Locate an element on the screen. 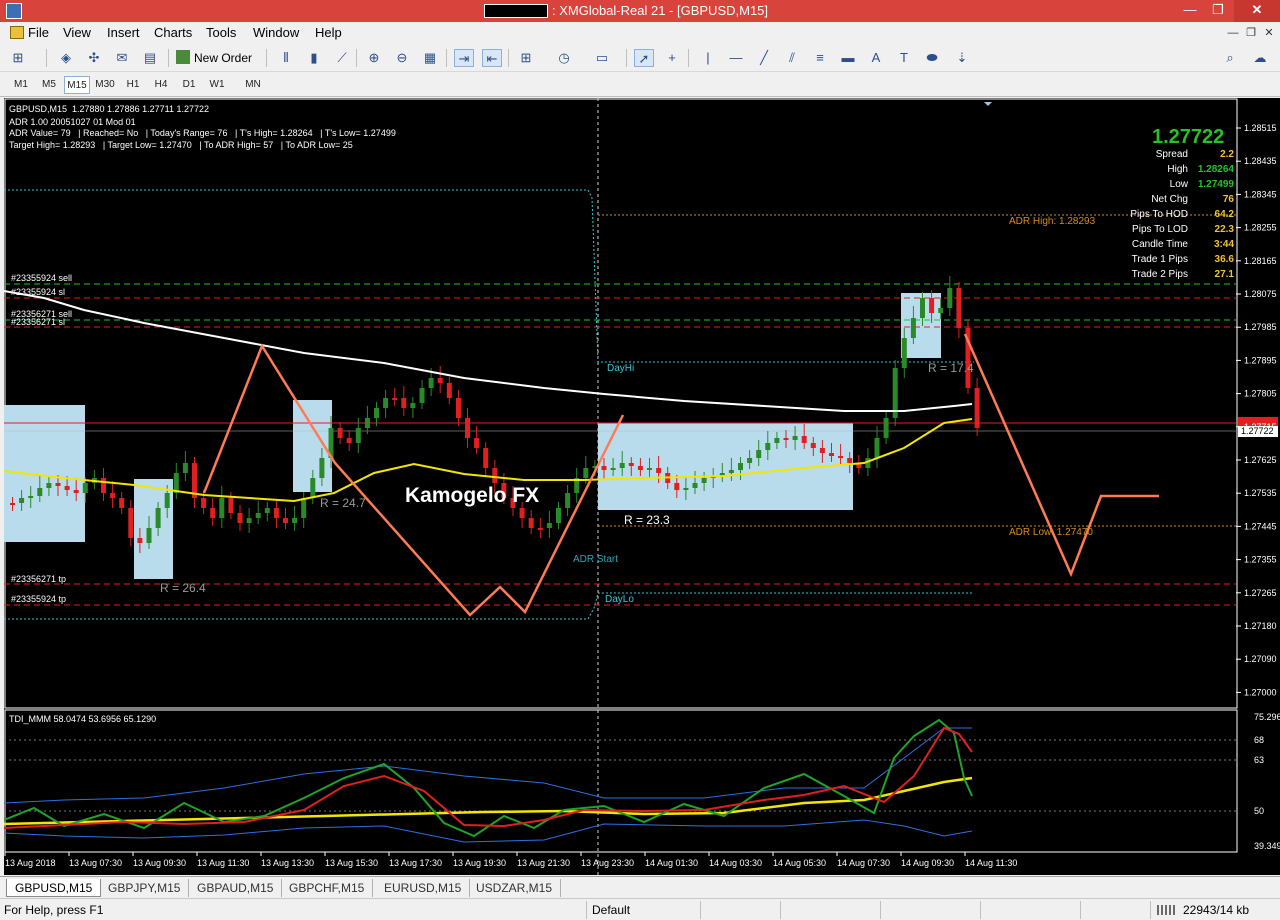 This screenshot has height=920, width=1280. chart-shift-icon: ⇤ is located at coordinates (492, 58).